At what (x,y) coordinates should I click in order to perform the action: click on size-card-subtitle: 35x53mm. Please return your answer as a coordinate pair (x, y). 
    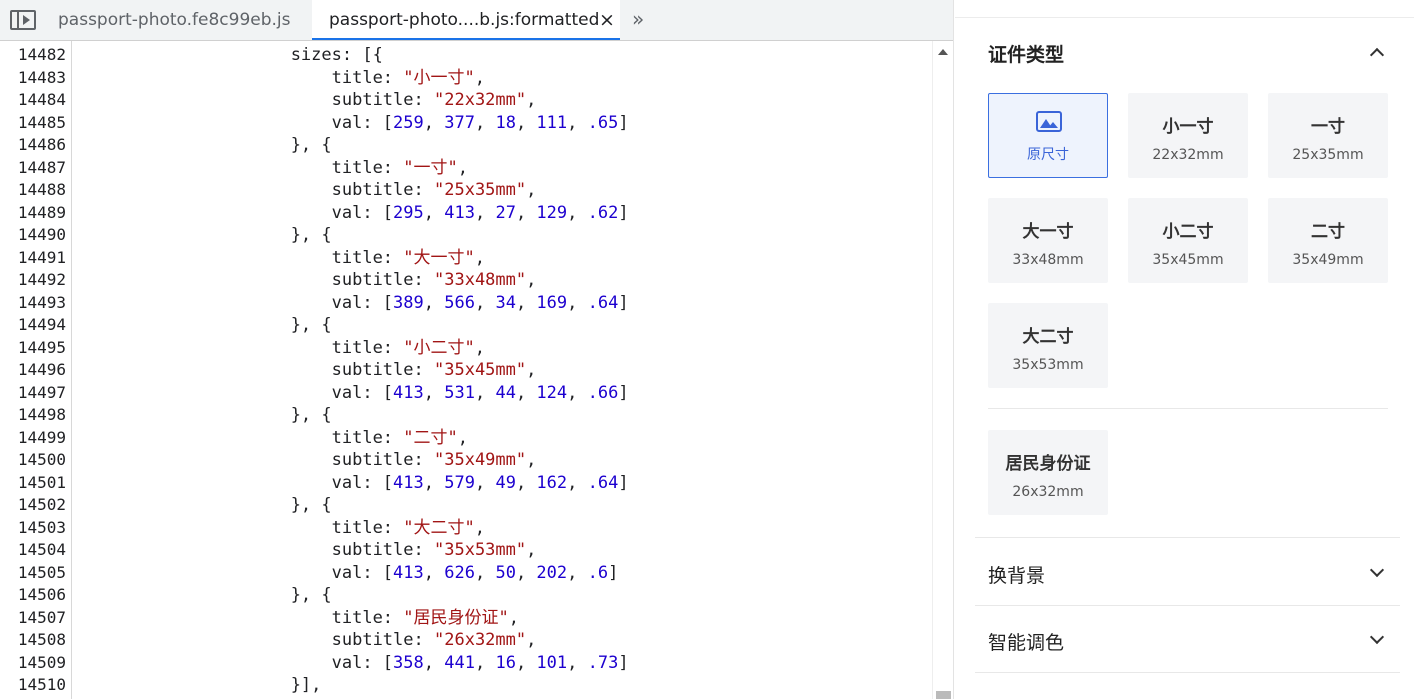
    Looking at the image, I should click on (1048, 365).